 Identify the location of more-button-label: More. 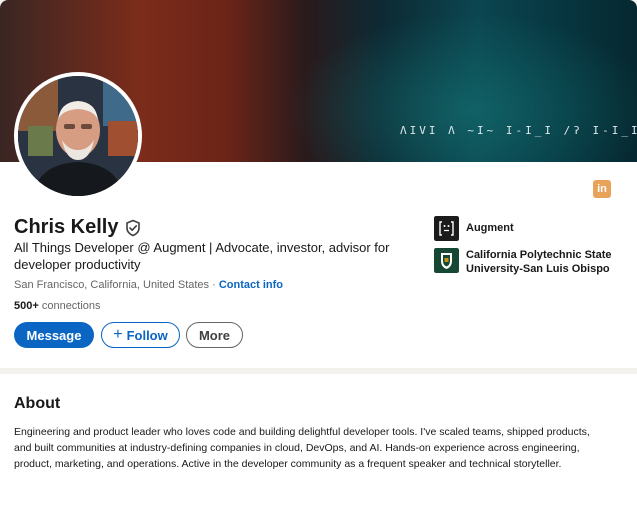
(214, 335).